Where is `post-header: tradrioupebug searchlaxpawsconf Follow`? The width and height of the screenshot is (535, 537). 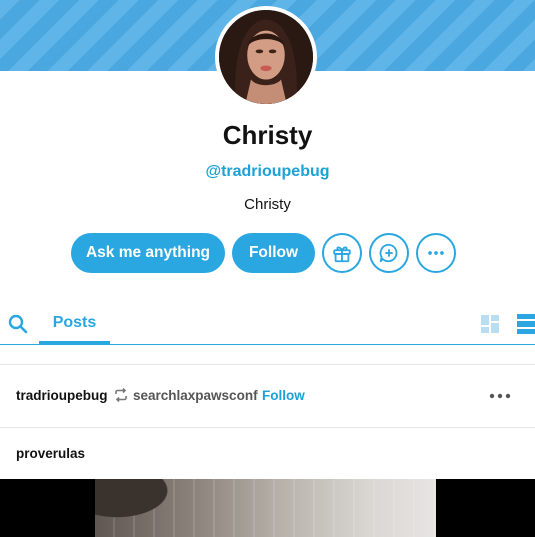 post-header: tradrioupebug searchlaxpawsconf Follow is located at coordinates (267, 396).